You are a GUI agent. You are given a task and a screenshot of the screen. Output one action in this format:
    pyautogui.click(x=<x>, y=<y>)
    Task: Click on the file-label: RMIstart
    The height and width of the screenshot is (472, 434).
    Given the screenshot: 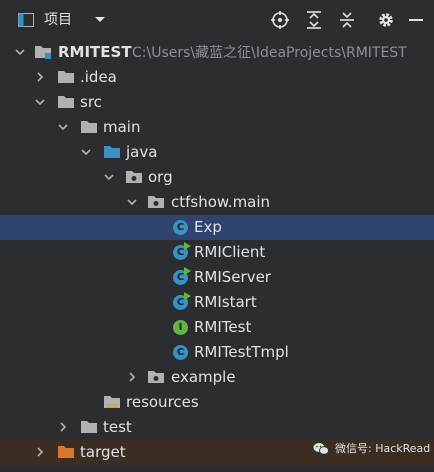 What is the action you would take?
    pyautogui.click(x=225, y=302)
    